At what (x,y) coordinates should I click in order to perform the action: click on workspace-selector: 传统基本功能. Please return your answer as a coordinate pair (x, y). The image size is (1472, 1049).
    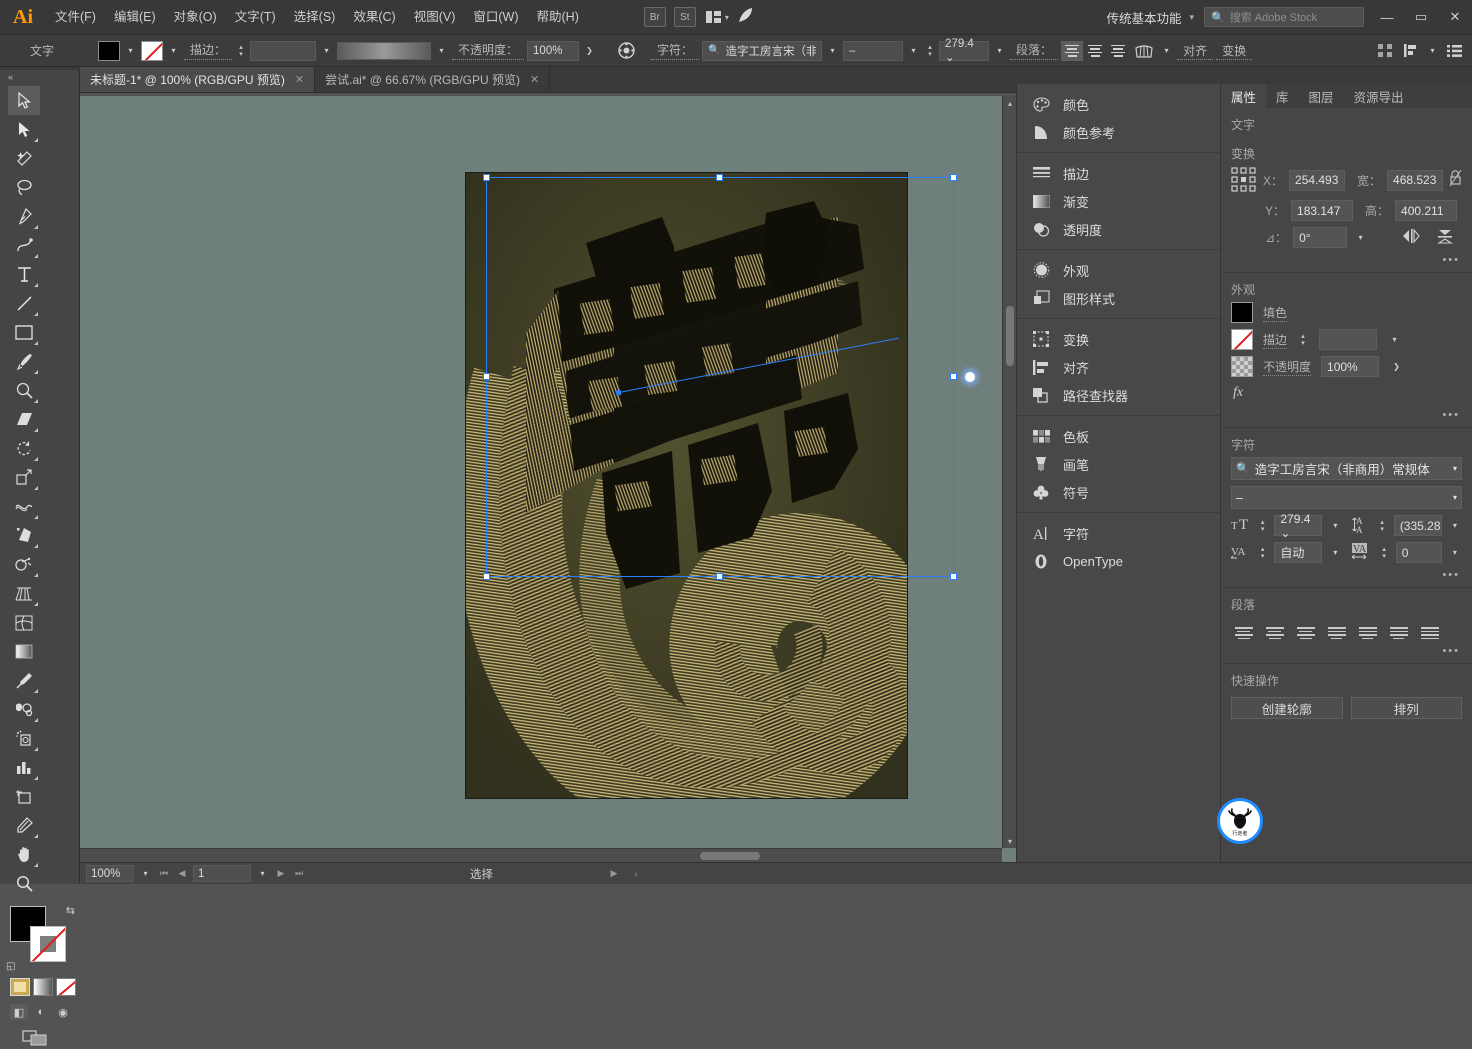
    Looking at the image, I should click on (1143, 17).